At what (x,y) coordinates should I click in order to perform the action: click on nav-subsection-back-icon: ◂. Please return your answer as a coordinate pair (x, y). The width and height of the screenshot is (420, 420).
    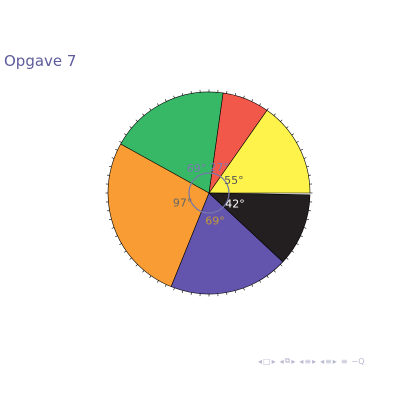
    Looking at the image, I should click on (301, 361).